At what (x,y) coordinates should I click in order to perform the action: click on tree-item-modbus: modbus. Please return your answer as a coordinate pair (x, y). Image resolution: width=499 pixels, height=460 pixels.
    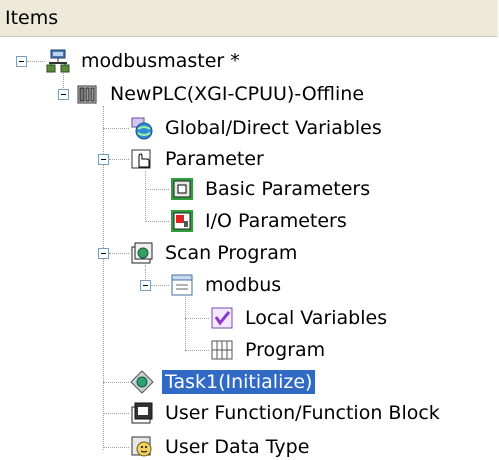
    Looking at the image, I should click on (227, 285).